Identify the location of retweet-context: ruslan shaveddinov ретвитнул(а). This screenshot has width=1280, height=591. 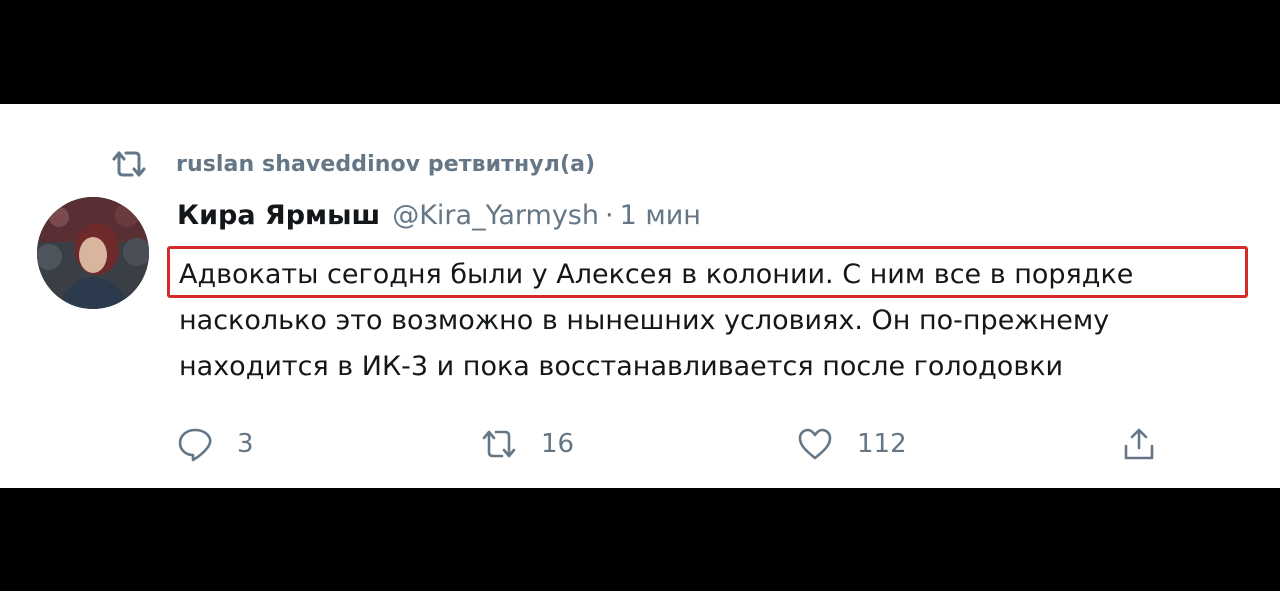
(353, 164).